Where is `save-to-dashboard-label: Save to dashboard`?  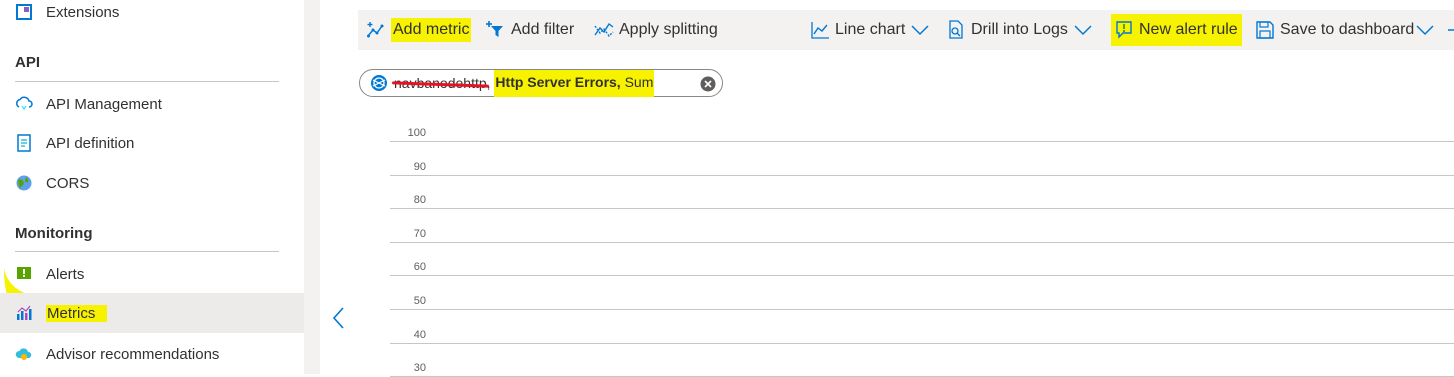 save-to-dashboard-label: Save to dashboard is located at coordinates (1347, 29).